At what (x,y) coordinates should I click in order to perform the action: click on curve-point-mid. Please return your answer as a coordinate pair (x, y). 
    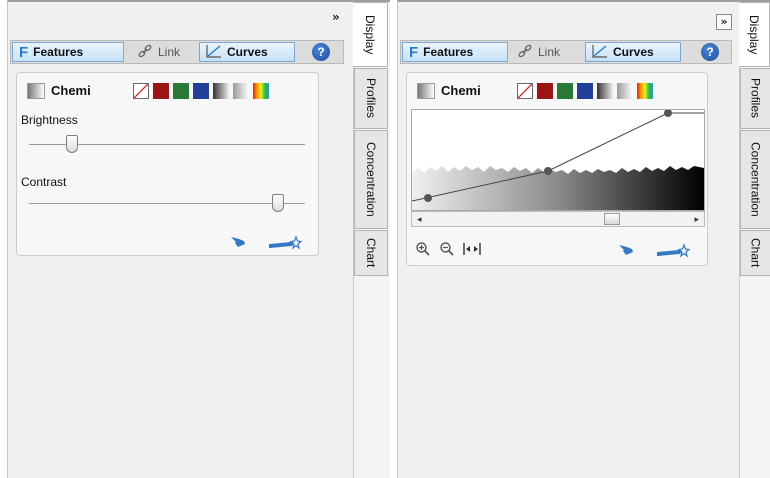
    Looking at the image, I should click on (548, 171).